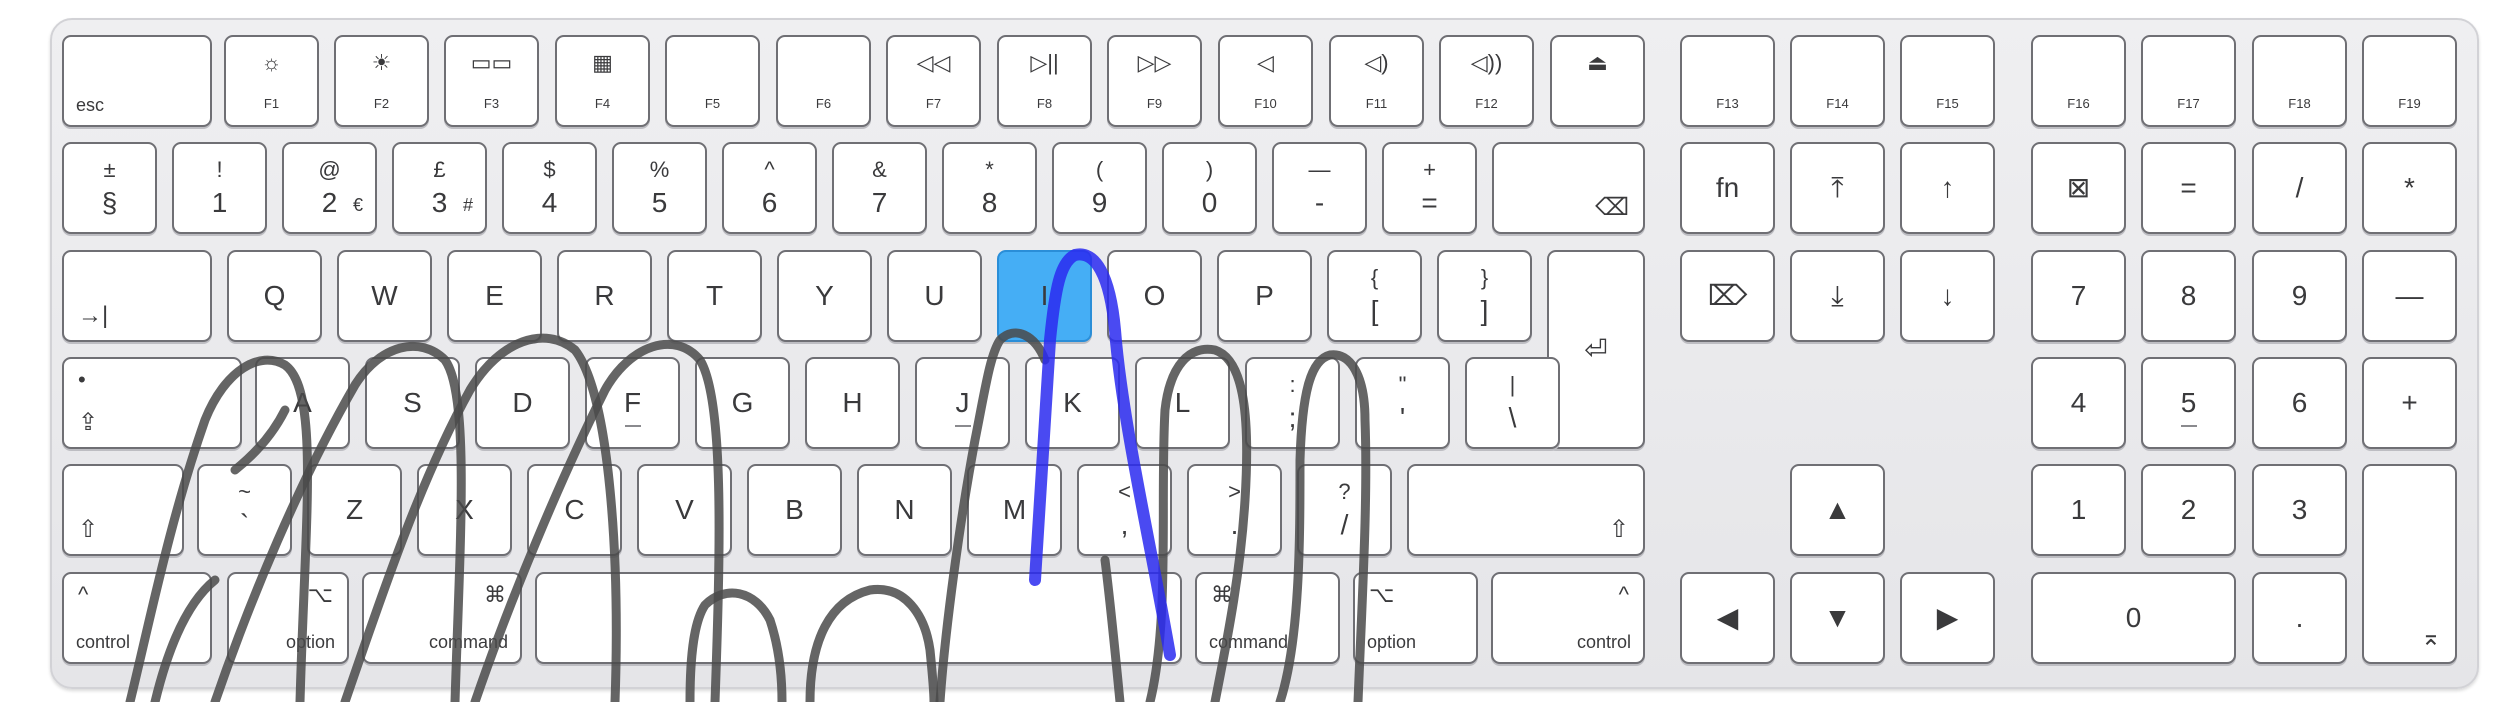 The image size is (2504, 702). What do you see at coordinates (522, 403) in the screenshot?
I see `key-d: D` at bounding box center [522, 403].